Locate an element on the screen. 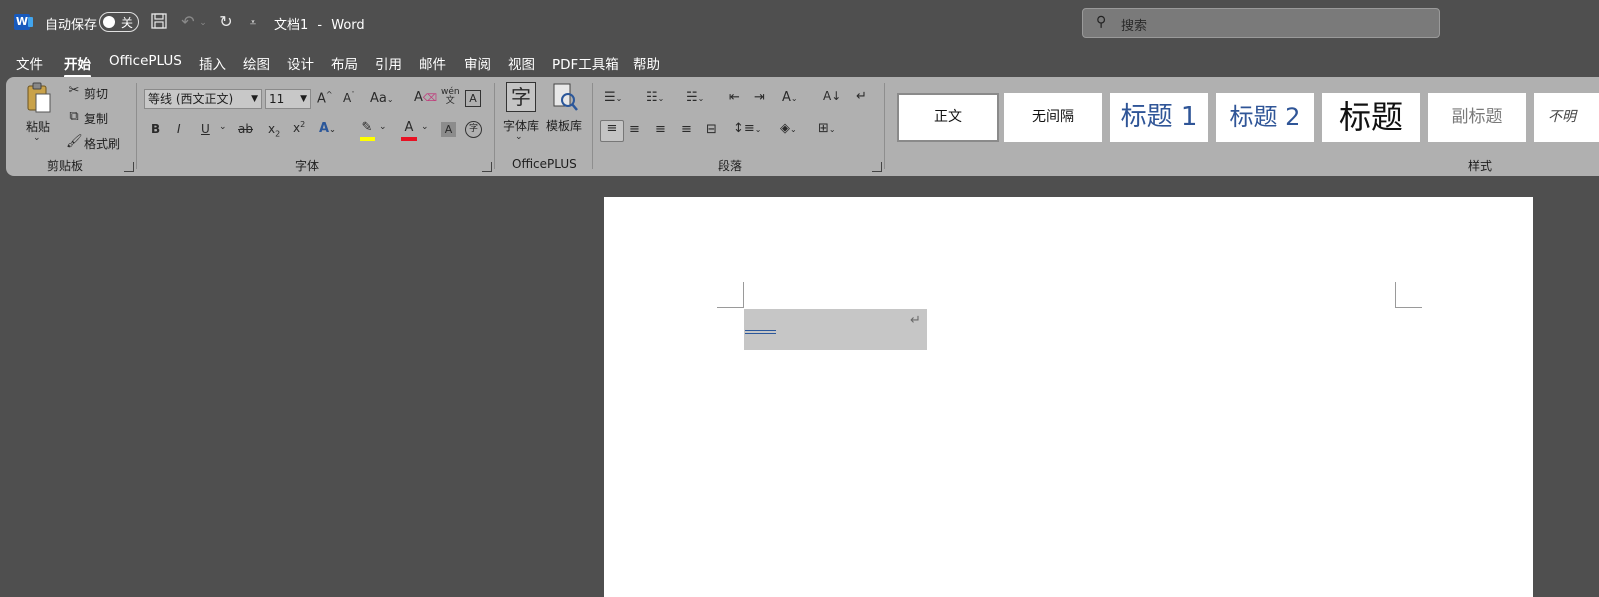 This screenshot has width=1599, height=597. paragraph-mark-icon: ↵ is located at coordinates (915, 320).